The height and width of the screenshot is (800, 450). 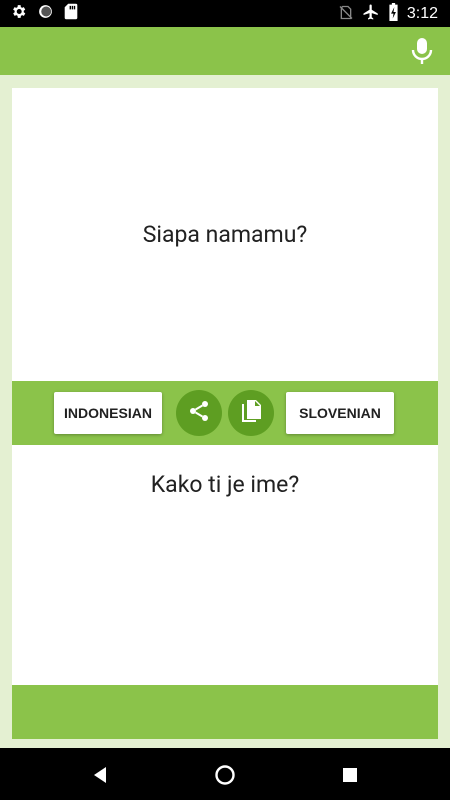 I want to click on recents-button, so click(x=351, y=775).